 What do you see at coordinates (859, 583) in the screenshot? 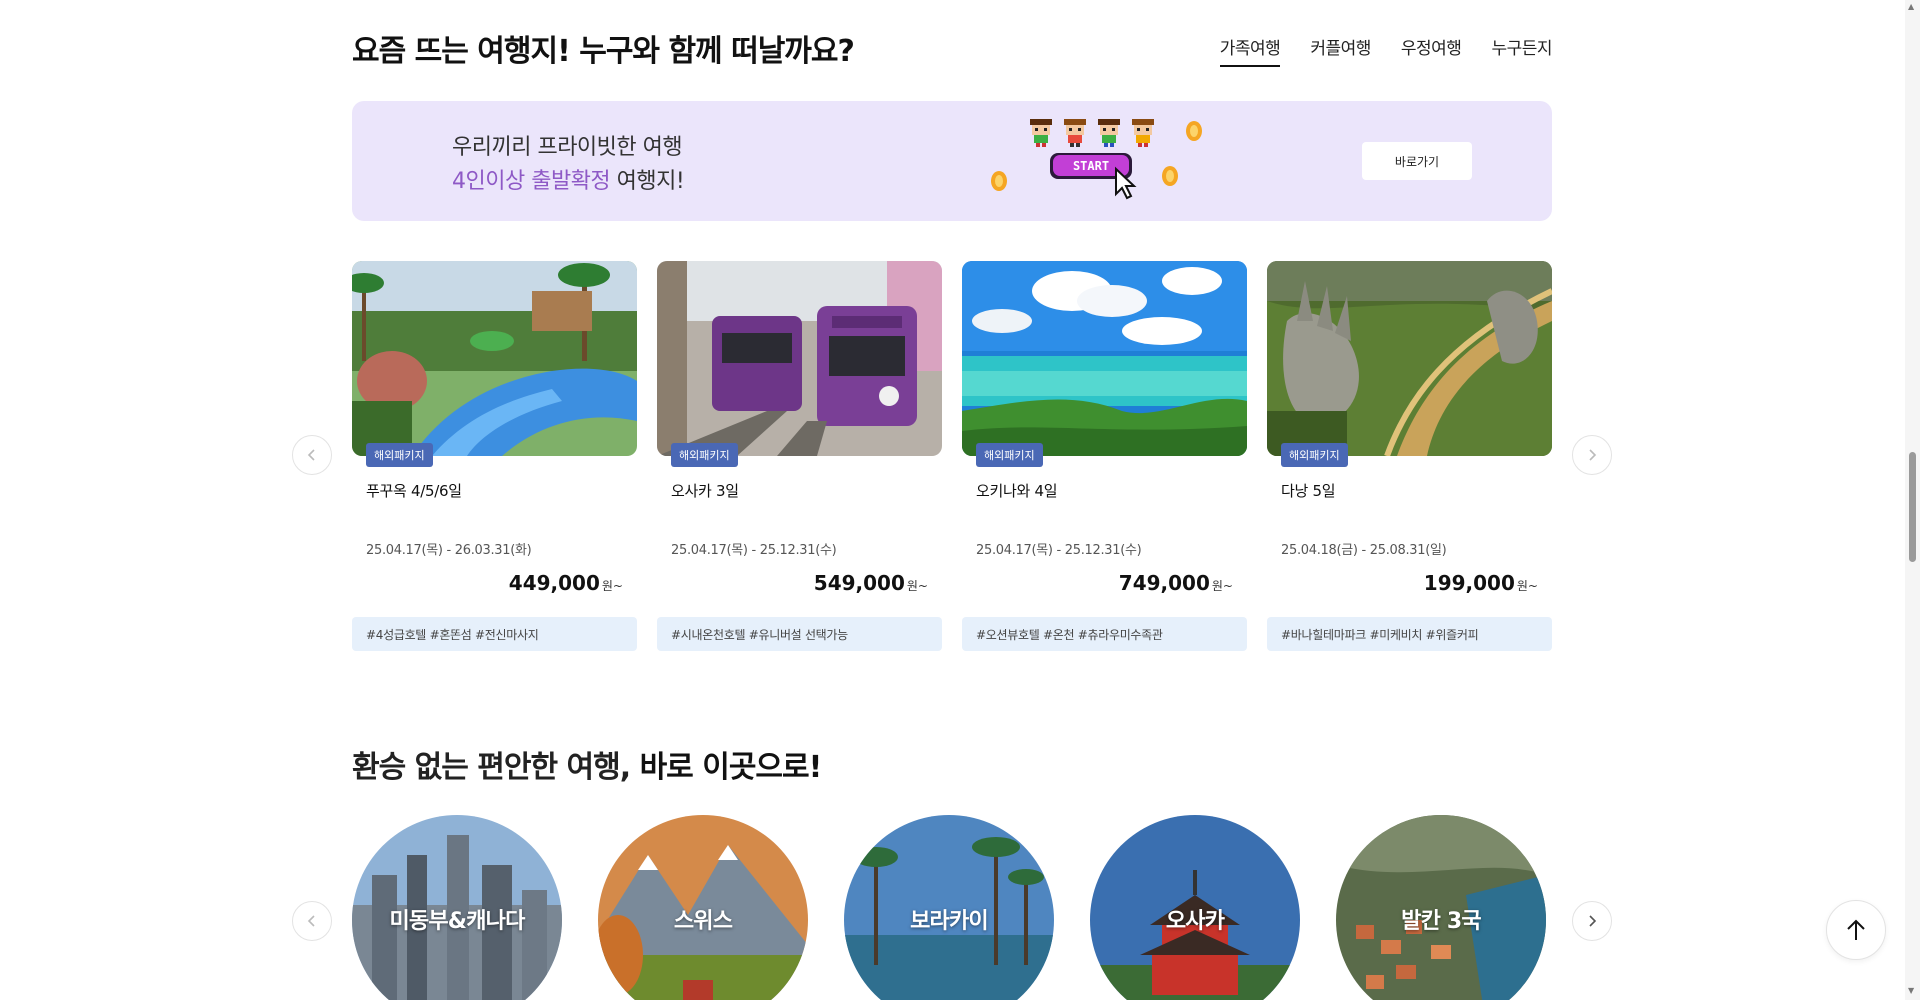
I see `price-amount: 549,000` at bounding box center [859, 583].